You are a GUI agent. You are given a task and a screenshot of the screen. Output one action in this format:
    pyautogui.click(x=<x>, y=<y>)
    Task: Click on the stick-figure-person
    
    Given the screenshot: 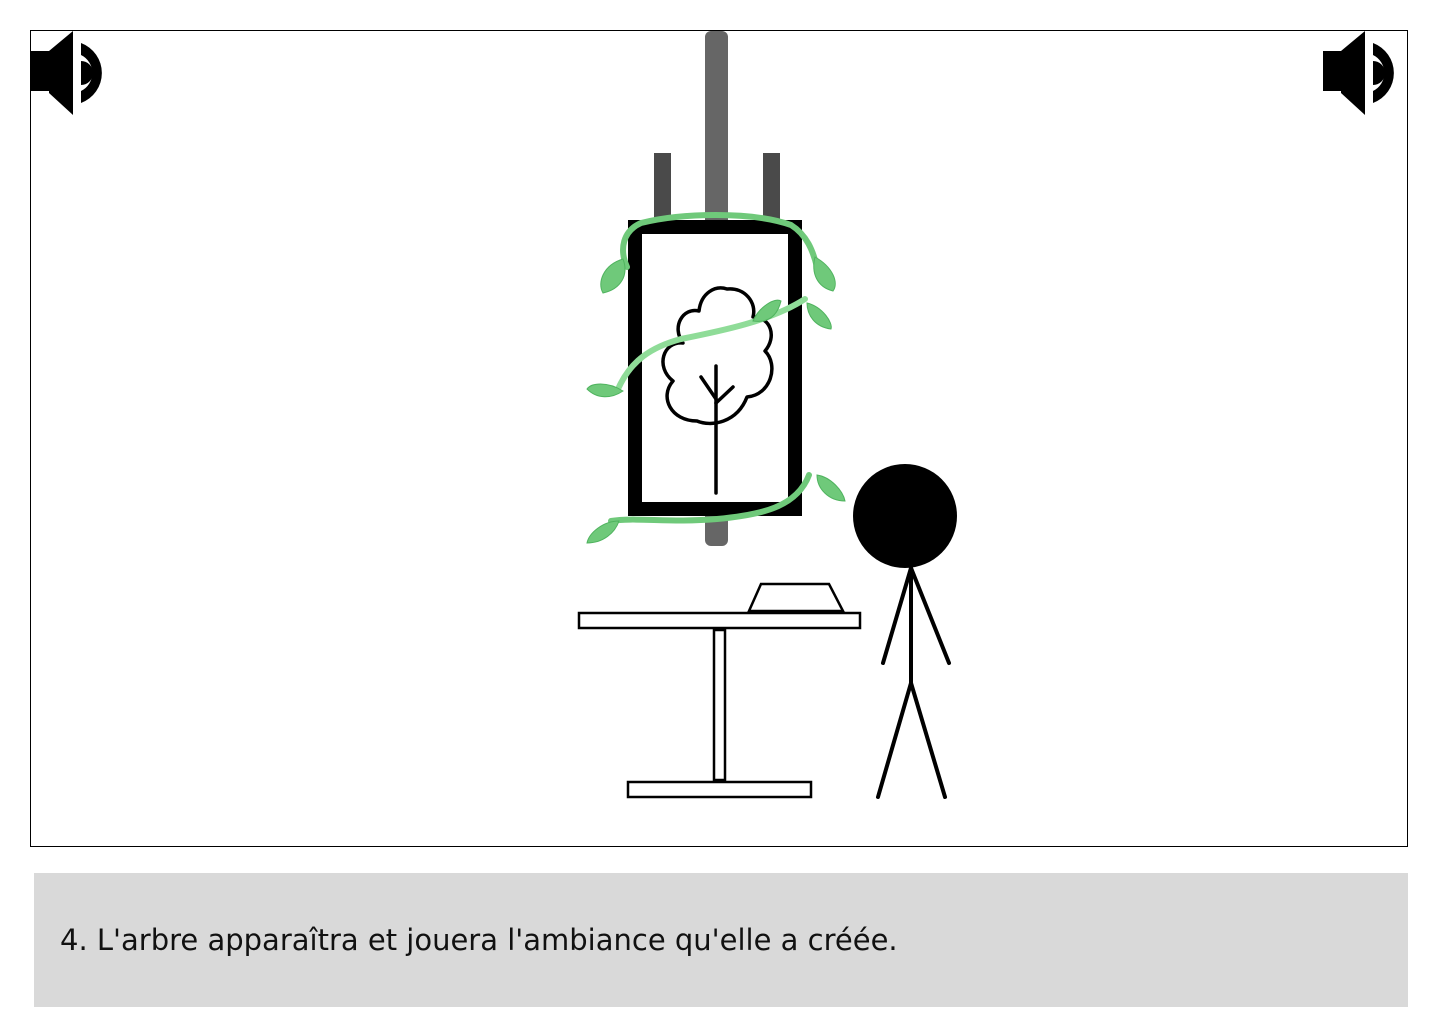 What is the action you would take?
    pyautogui.click(x=905, y=631)
    